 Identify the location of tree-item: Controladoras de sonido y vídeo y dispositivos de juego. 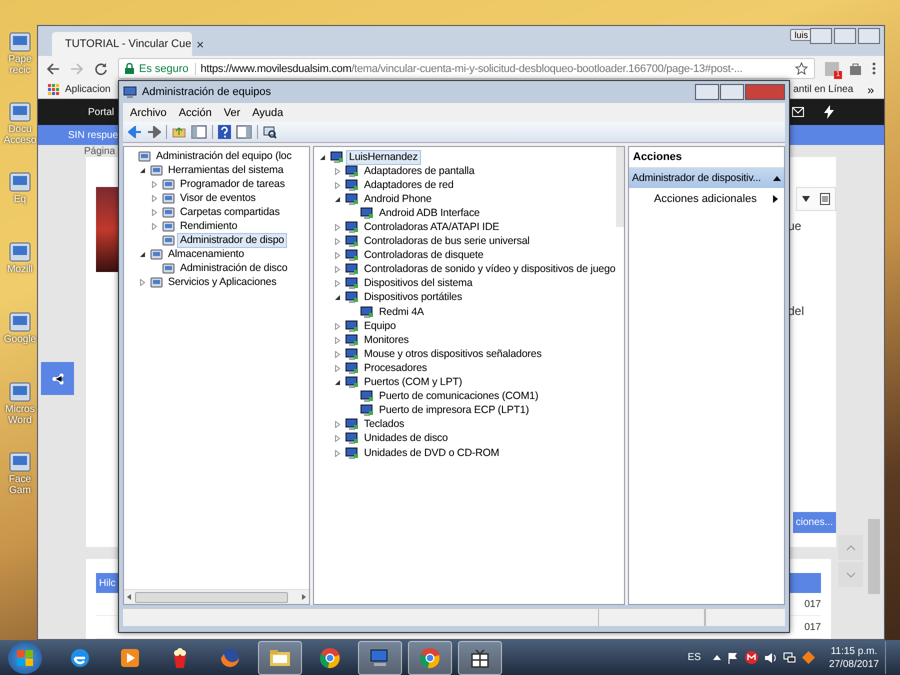
(489, 270).